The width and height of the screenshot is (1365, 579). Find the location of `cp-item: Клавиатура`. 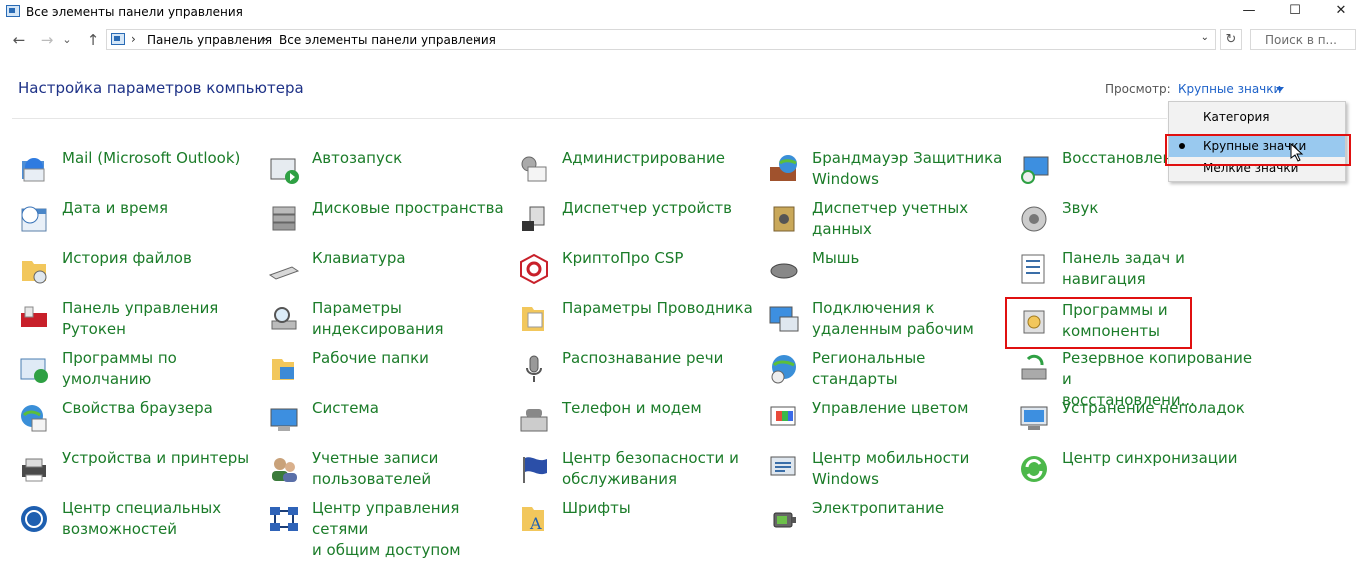

cp-item: Клавиатура is located at coordinates (388, 270).